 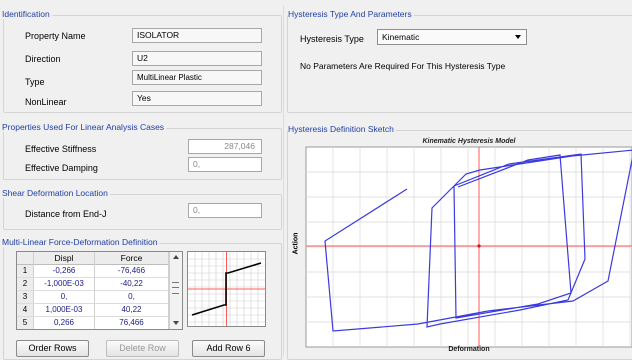 I want to click on shear-location-title: Shear Deformation Location, so click(x=56, y=193).